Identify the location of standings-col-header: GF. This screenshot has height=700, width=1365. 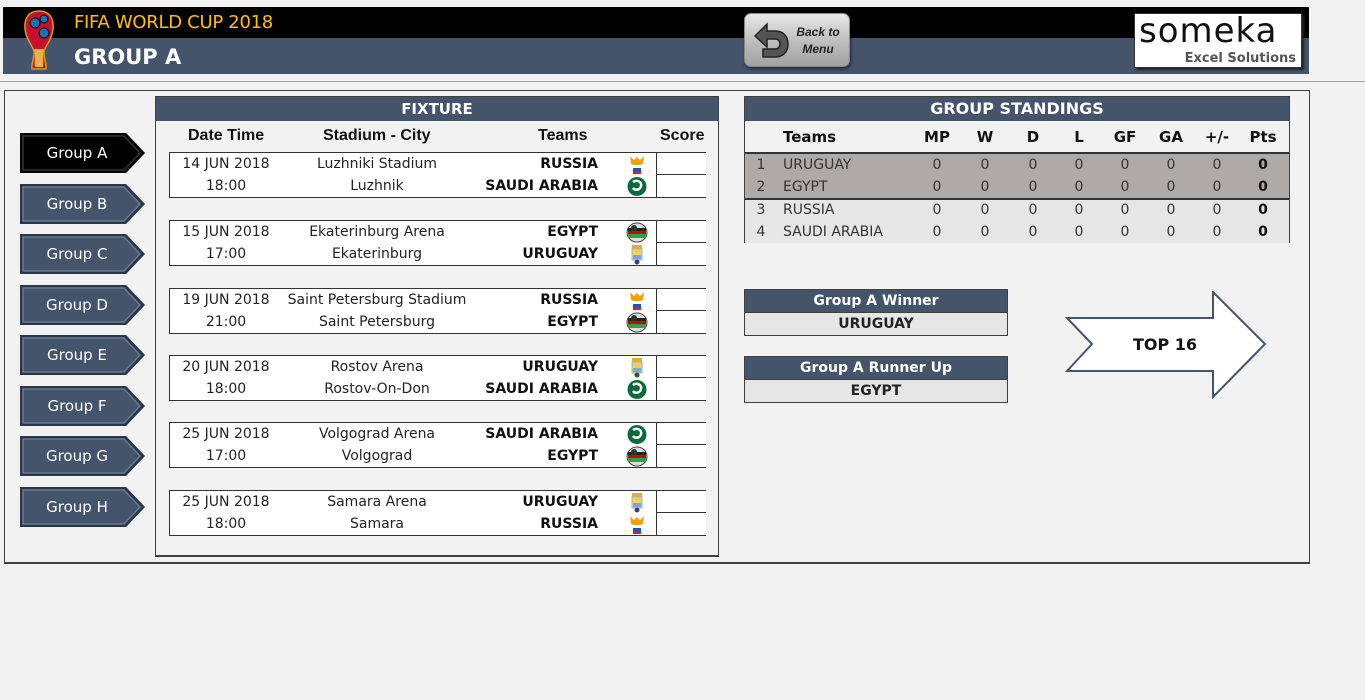
(1125, 137).